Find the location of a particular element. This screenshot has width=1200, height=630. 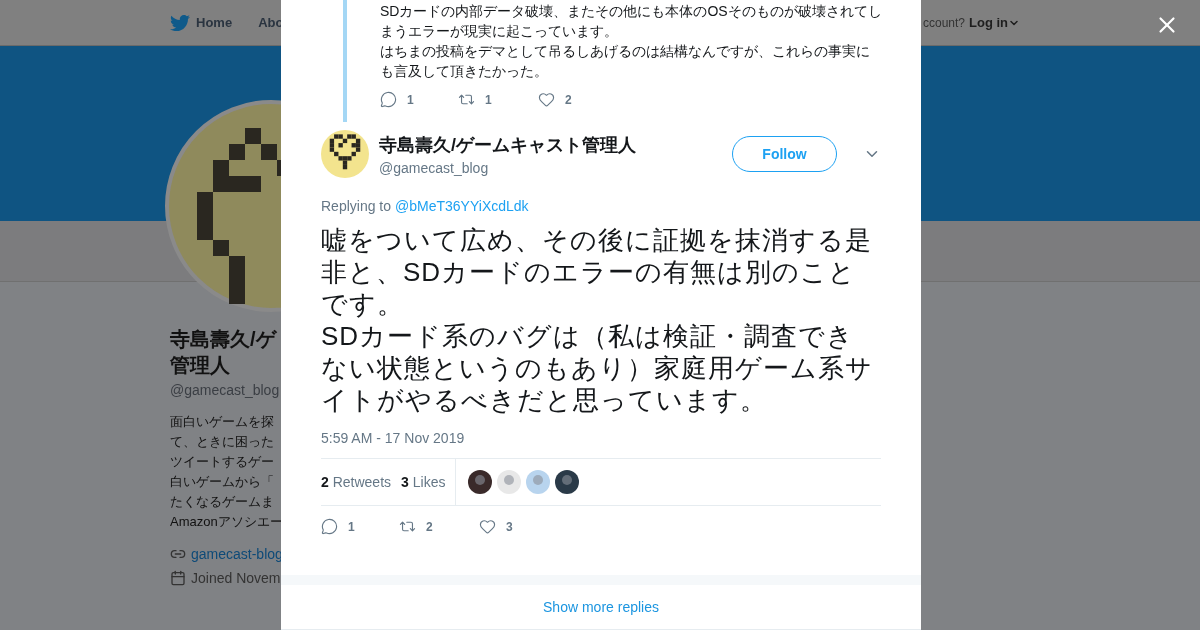

follow-button: Follow is located at coordinates (784, 154).